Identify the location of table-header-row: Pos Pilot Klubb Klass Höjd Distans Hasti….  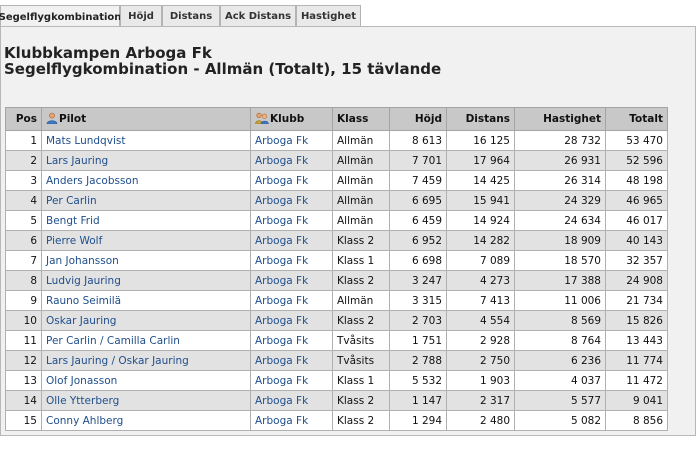
(336, 119).